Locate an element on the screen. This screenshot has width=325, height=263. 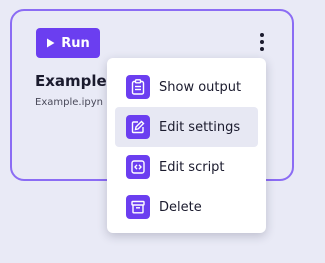
more-options-icon is located at coordinates (262, 42).